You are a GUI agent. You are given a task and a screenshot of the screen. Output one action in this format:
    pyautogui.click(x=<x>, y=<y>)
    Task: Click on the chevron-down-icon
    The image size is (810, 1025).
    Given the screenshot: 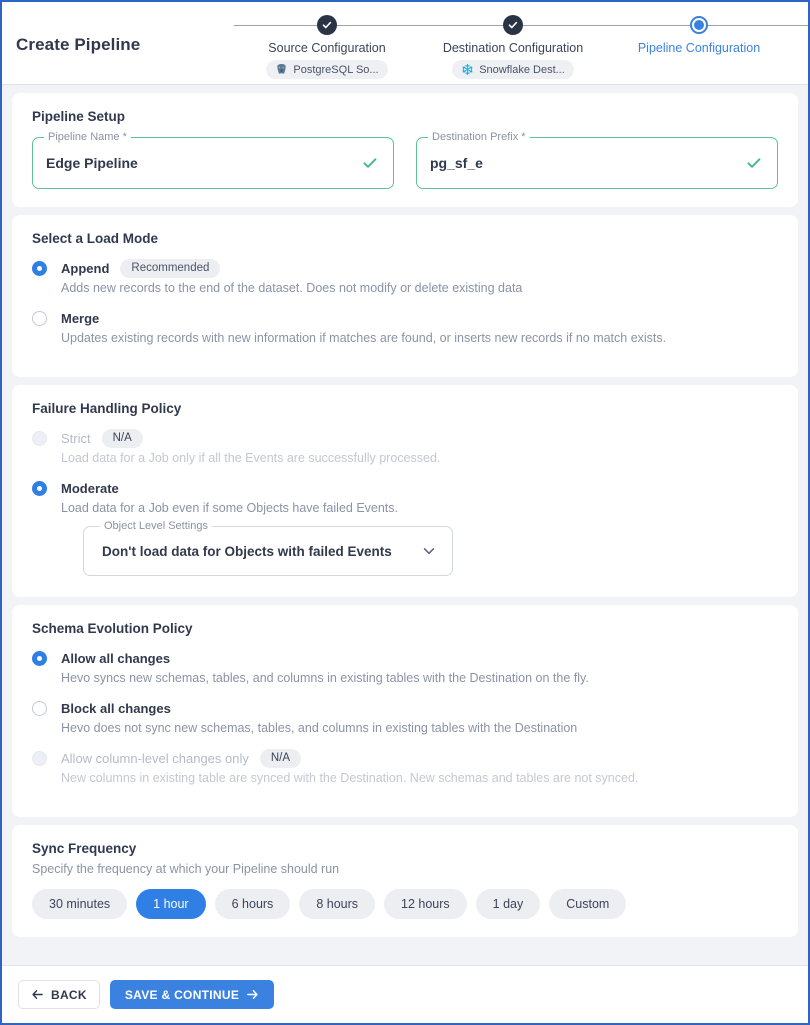 What is the action you would take?
    pyautogui.click(x=429, y=551)
    